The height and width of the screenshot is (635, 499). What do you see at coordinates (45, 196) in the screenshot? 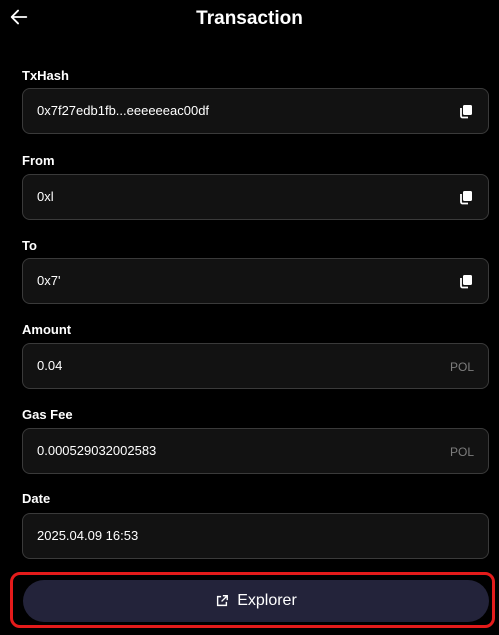
I see `from-value: 0xl` at bounding box center [45, 196].